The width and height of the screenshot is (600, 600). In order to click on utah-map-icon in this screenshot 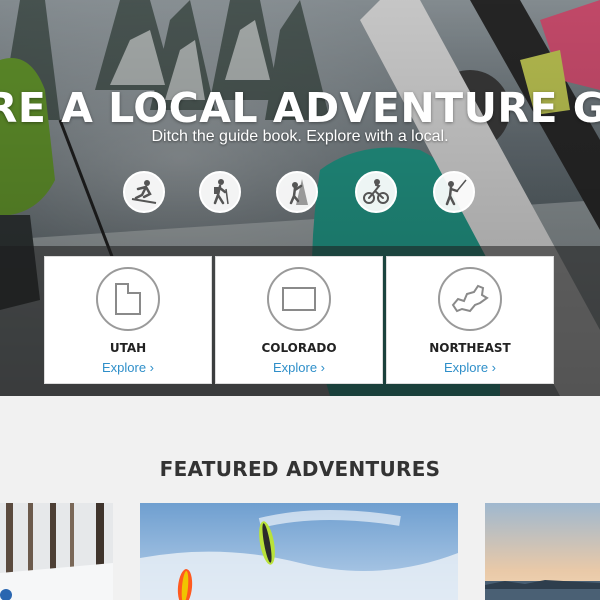, I will do `click(128, 299)`.